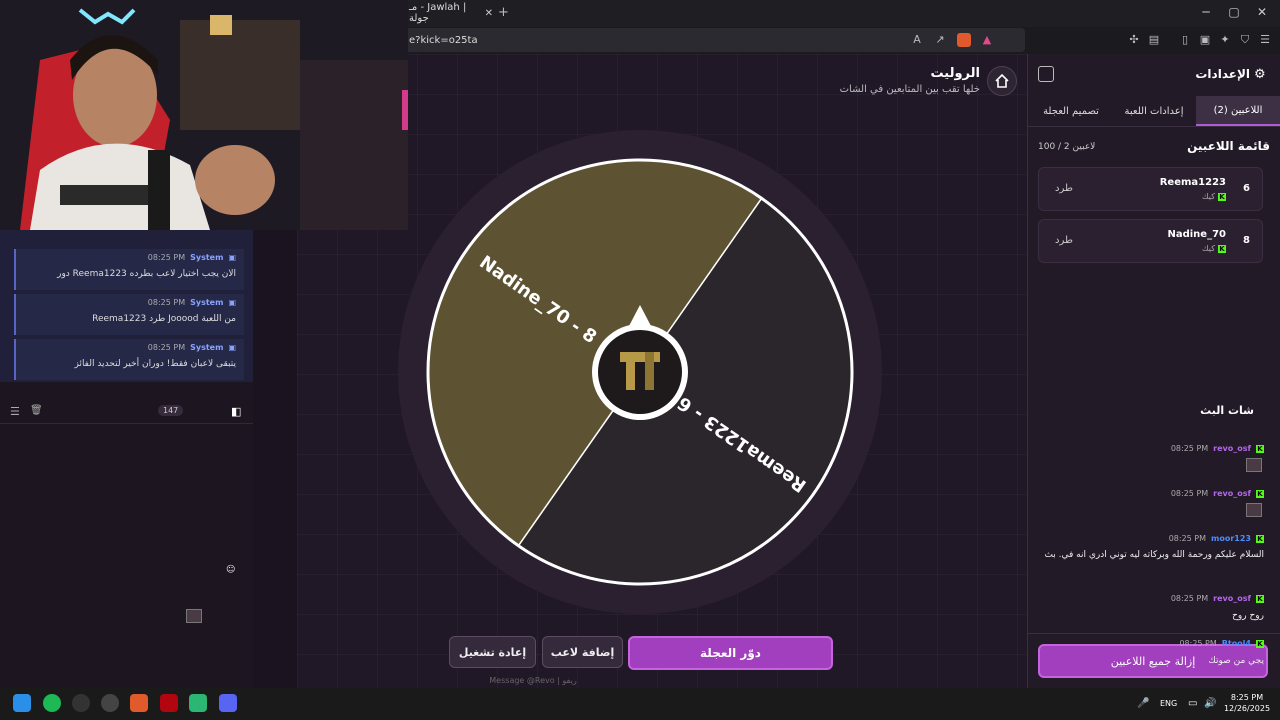  Describe the element at coordinates (228, 703) in the screenshot. I see `discord-icon` at that location.